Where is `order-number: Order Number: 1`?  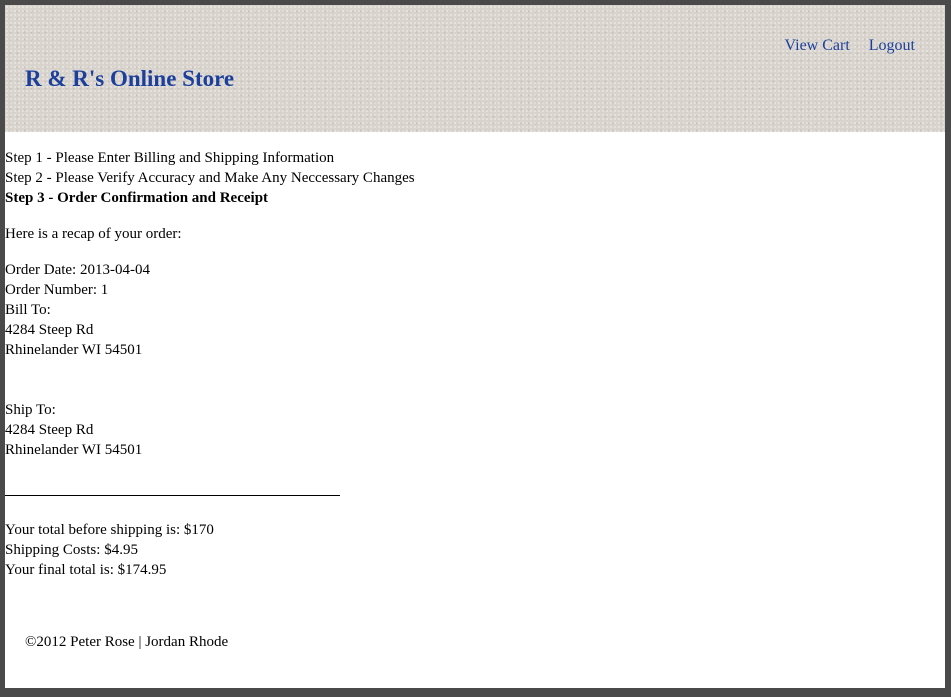 order-number: Order Number: 1 is located at coordinates (57, 290).